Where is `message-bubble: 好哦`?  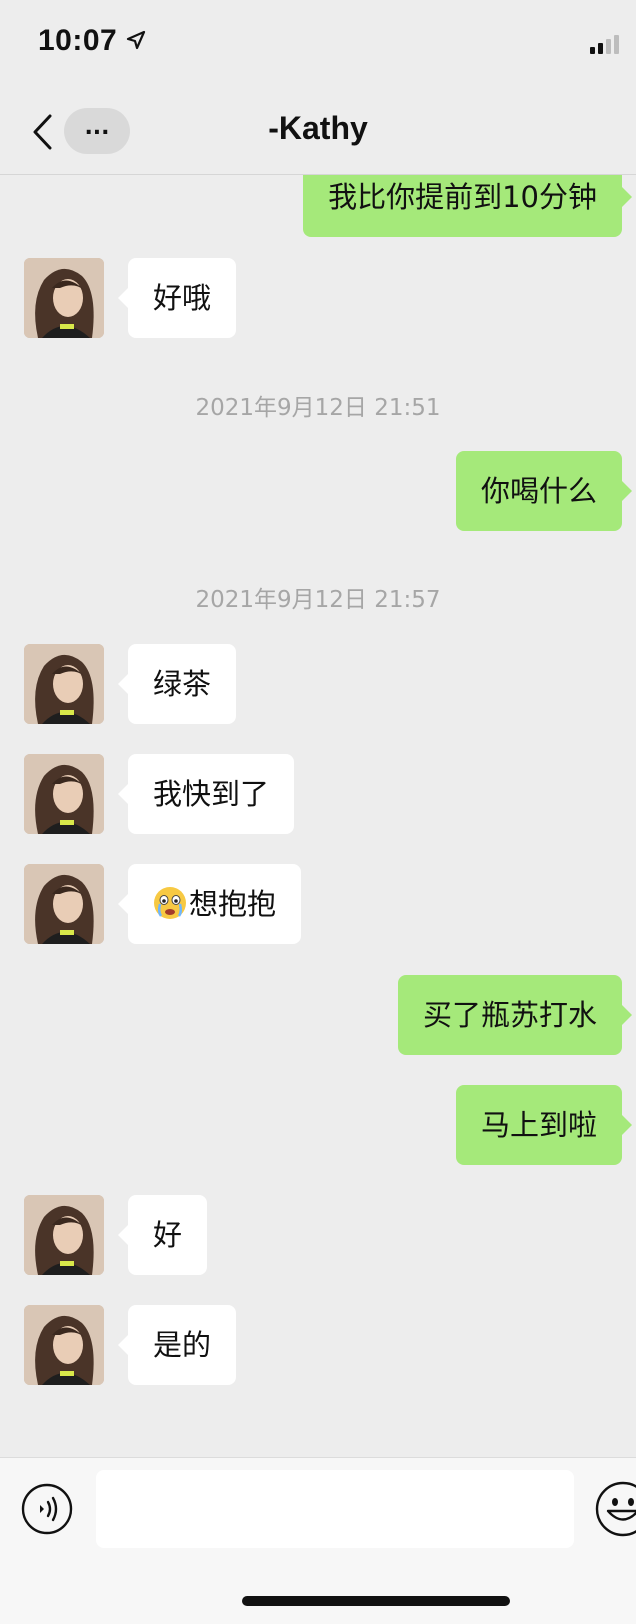 message-bubble: 好哦 is located at coordinates (177, 298).